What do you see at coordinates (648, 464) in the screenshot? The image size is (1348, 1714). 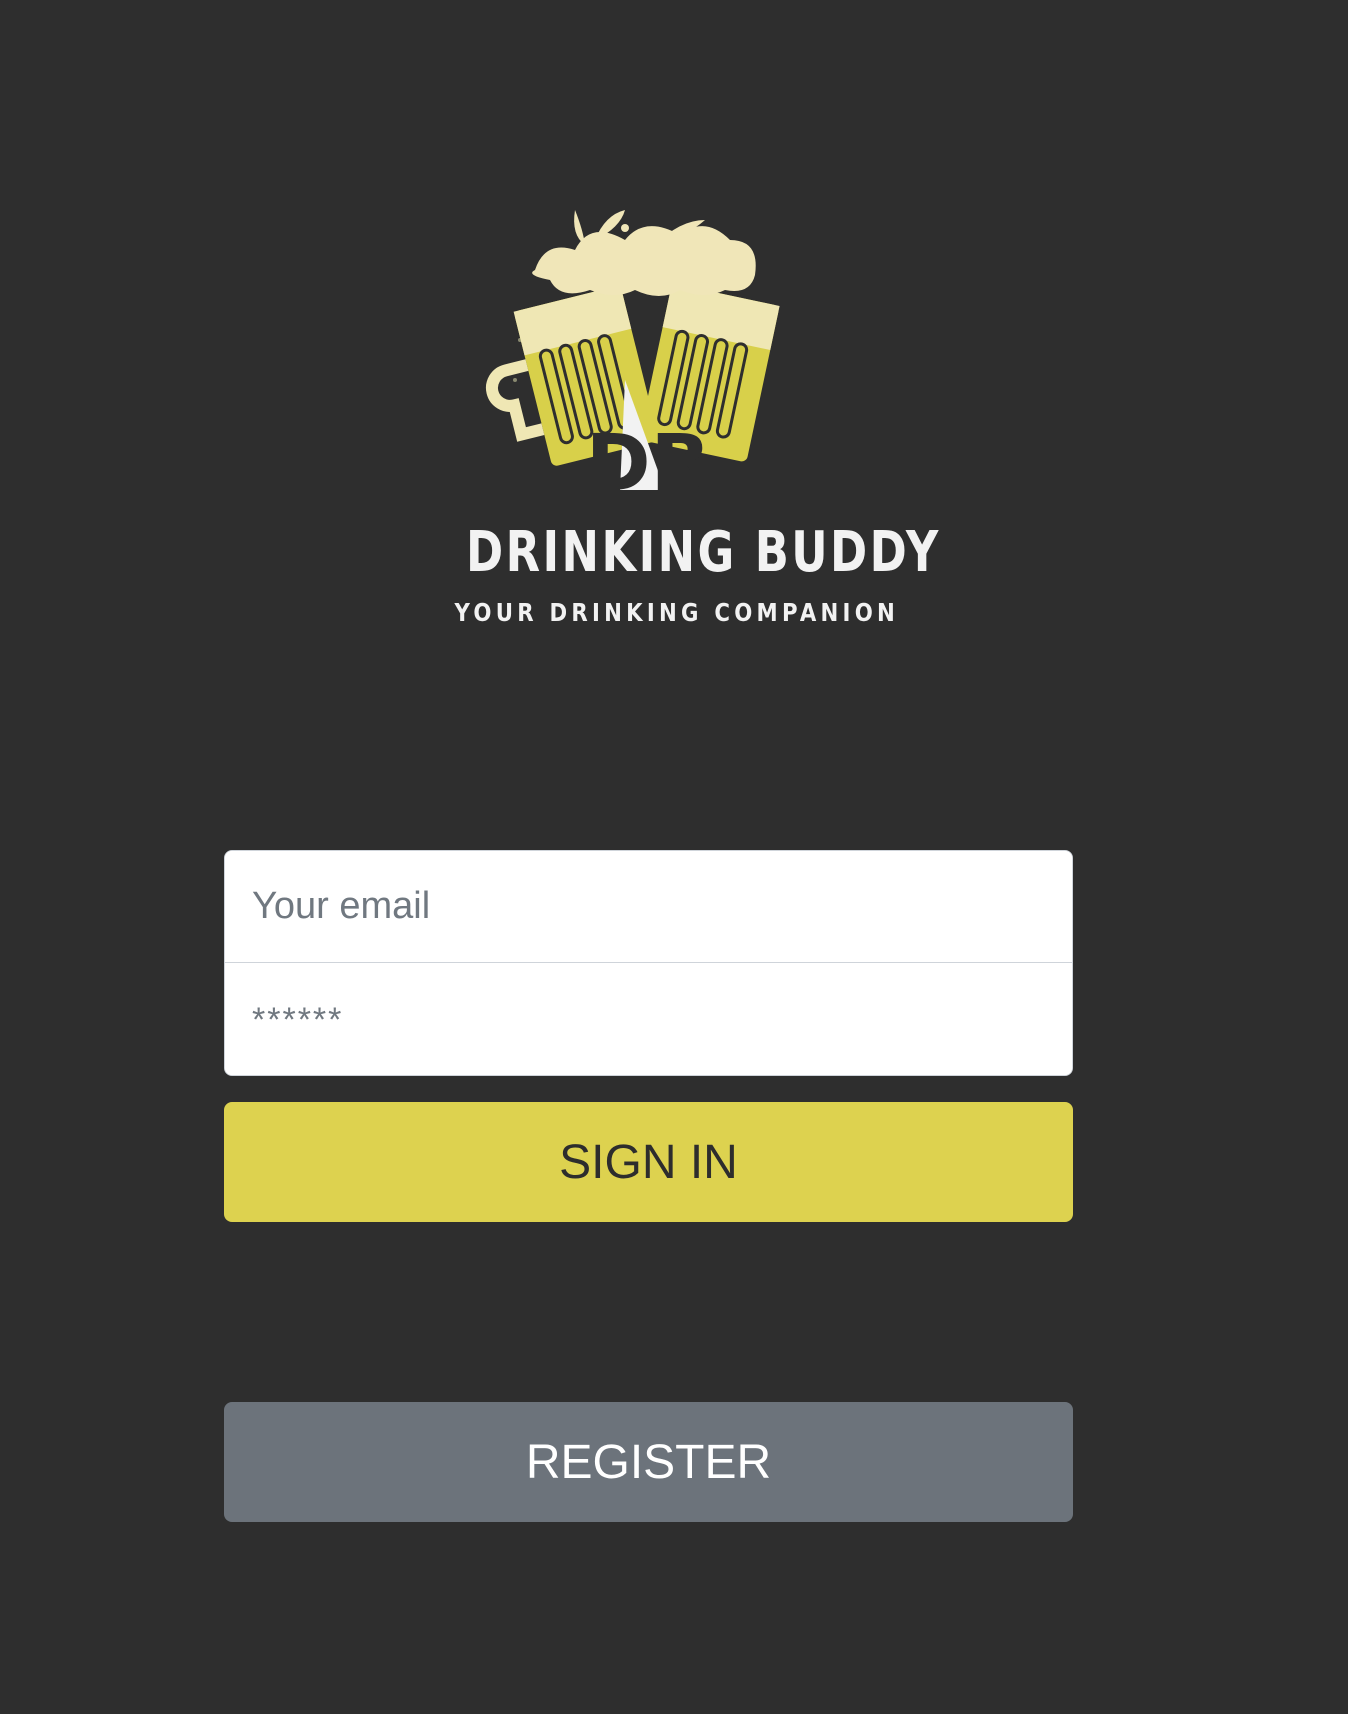 I see `logo-monogram: DB` at bounding box center [648, 464].